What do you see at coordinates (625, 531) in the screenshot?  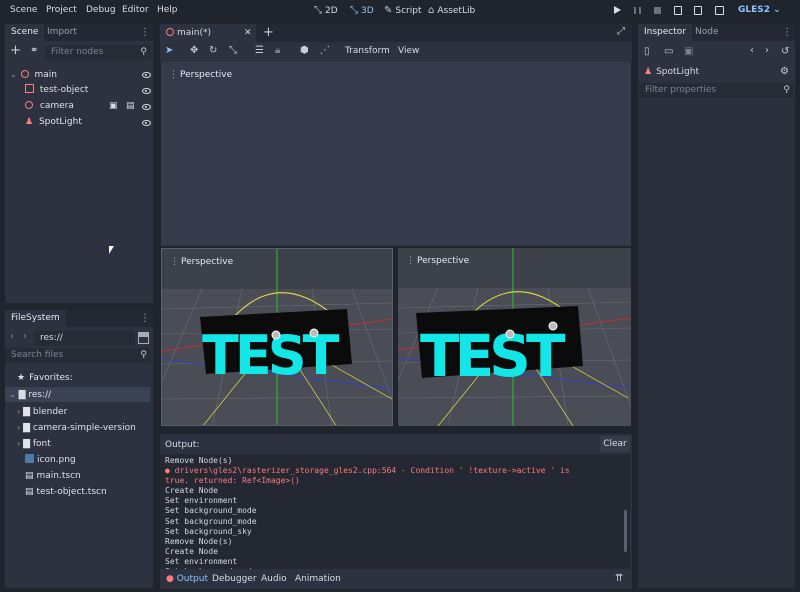 I see `output-scrollbar` at bounding box center [625, 531].